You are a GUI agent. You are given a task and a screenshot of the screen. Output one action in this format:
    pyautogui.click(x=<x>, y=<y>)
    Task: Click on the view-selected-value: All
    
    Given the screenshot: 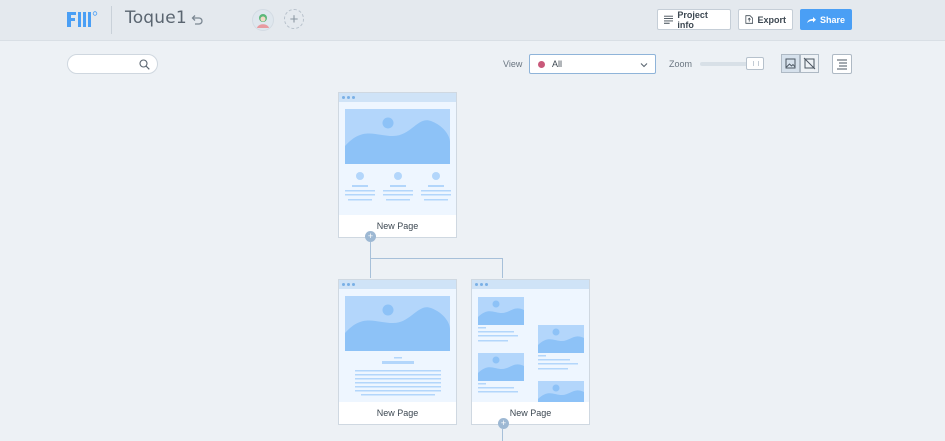 What is the action you would take?
    pyautogui.click(x=557, y=64)
    